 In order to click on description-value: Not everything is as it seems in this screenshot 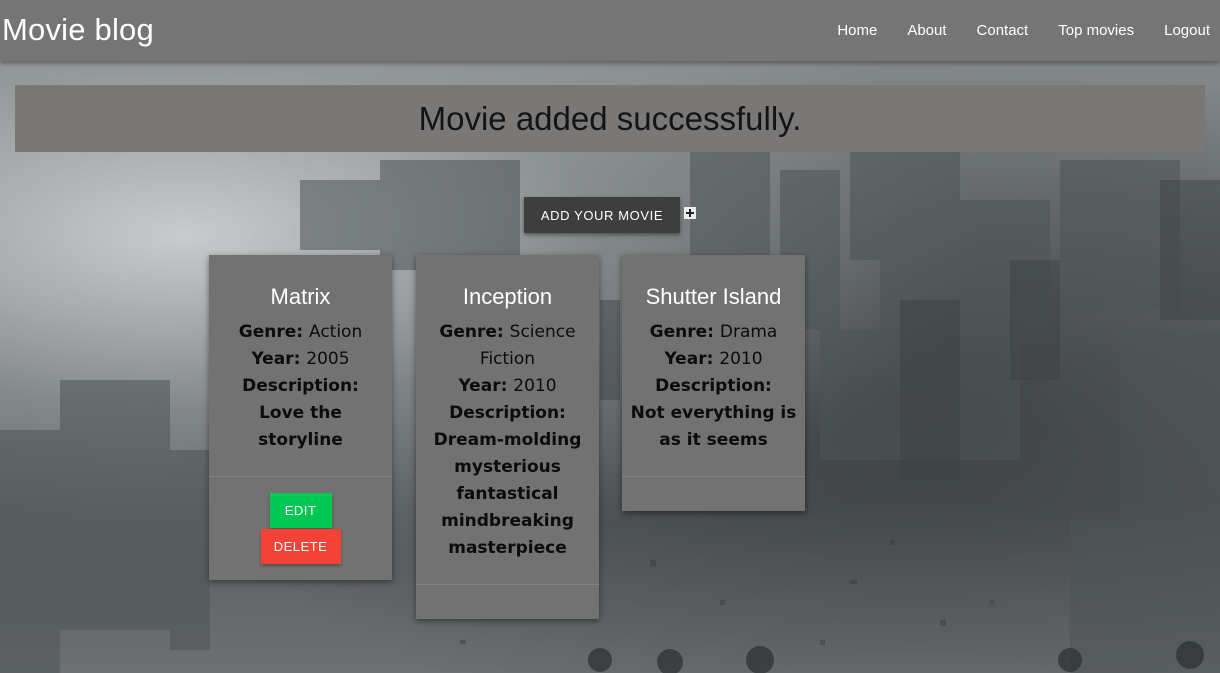, I will do `click(713, 426)`.